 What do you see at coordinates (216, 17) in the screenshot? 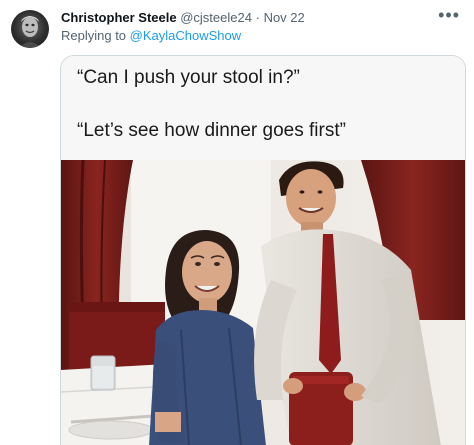
I see `author-handle: @cjsteele24` at bounding box center [216, 17].